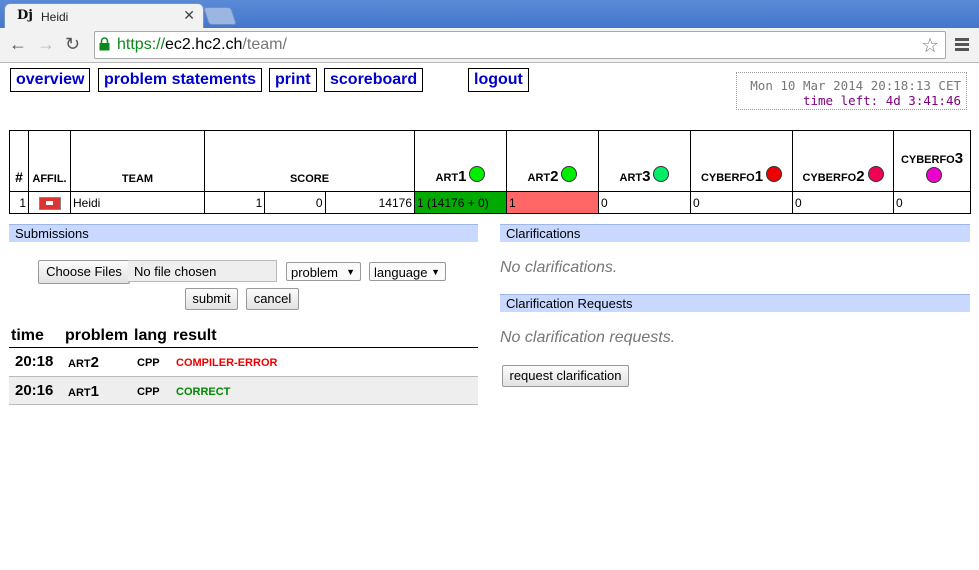 The width and height of the screenshot is (979, 570). I want to click on submission-time: 20:16, so click(34, 390).